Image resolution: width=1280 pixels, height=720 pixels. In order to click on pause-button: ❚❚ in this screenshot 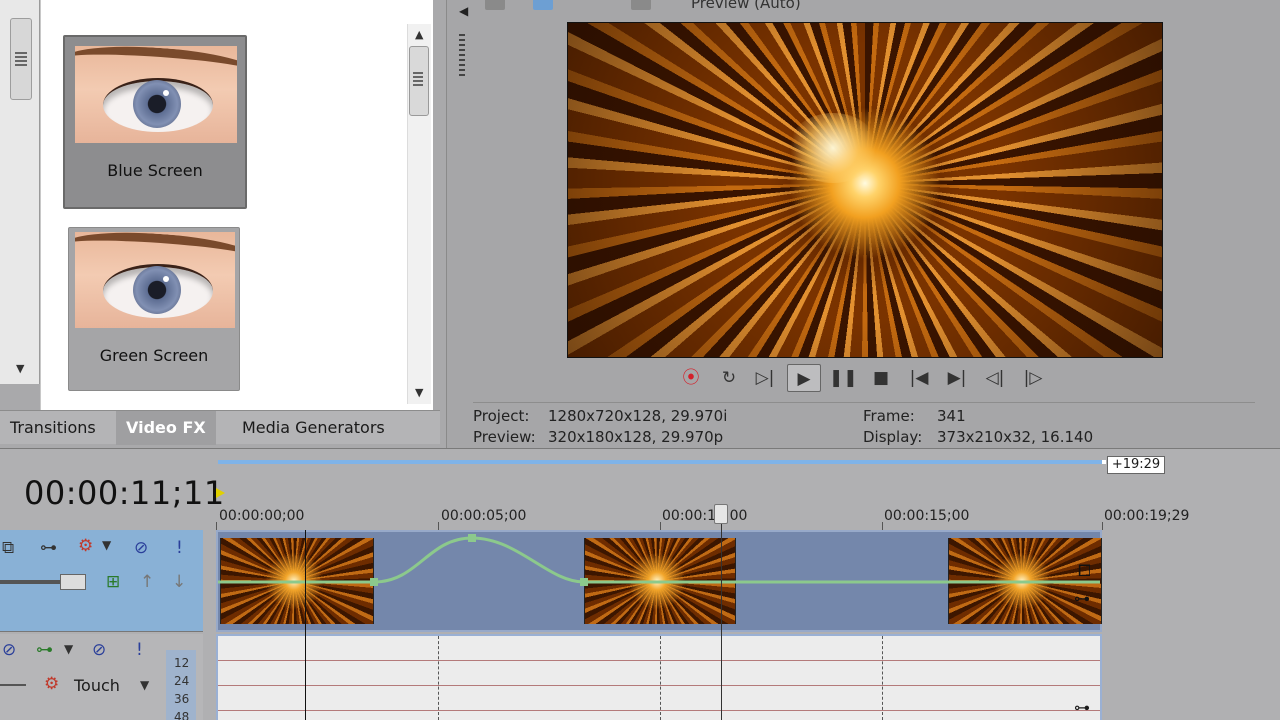, I will do `click(843, 378)`.